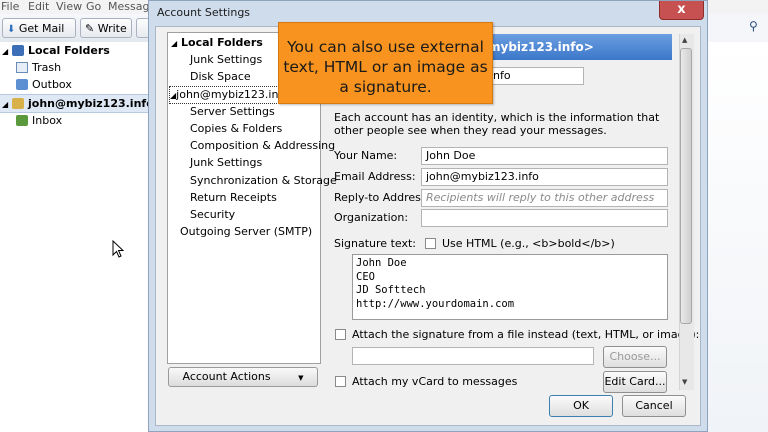 Image resolution: width=768 pixels, height=432 pixels. Describe the element at coordinates (22, 84) in the screenshot. I see `outbox-icon` at that location.